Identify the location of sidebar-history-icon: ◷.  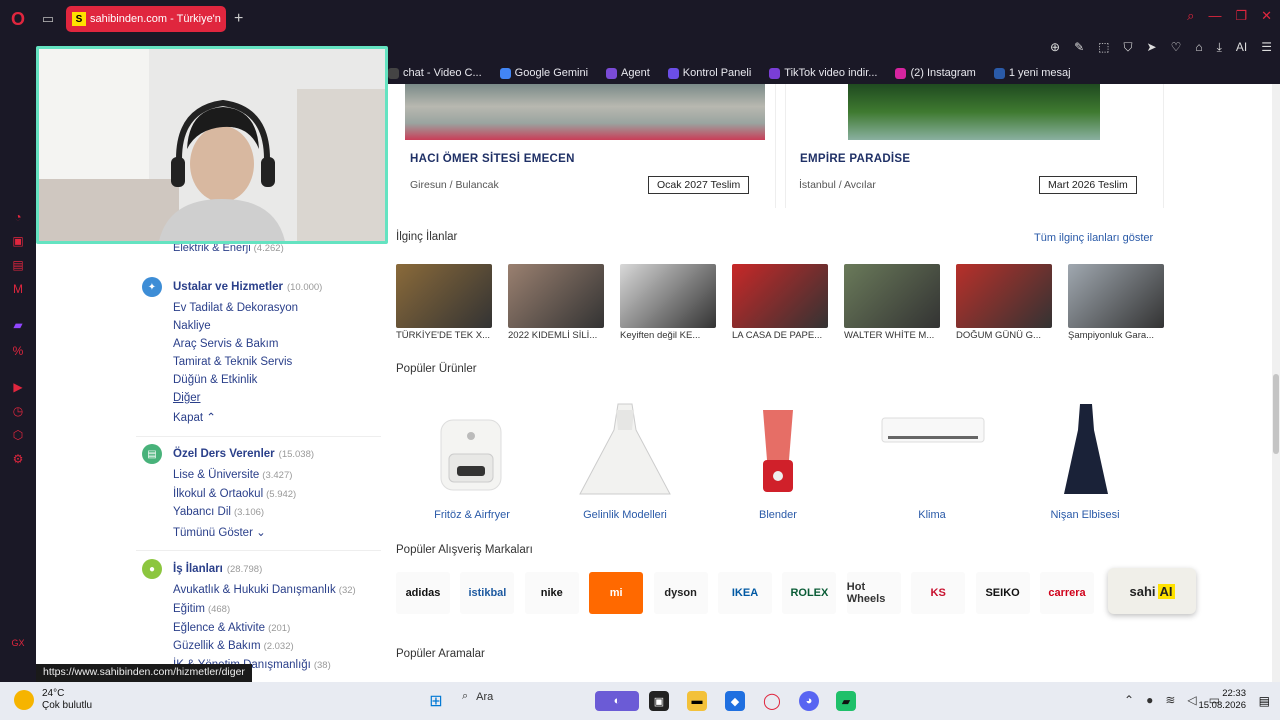
(18, 412).